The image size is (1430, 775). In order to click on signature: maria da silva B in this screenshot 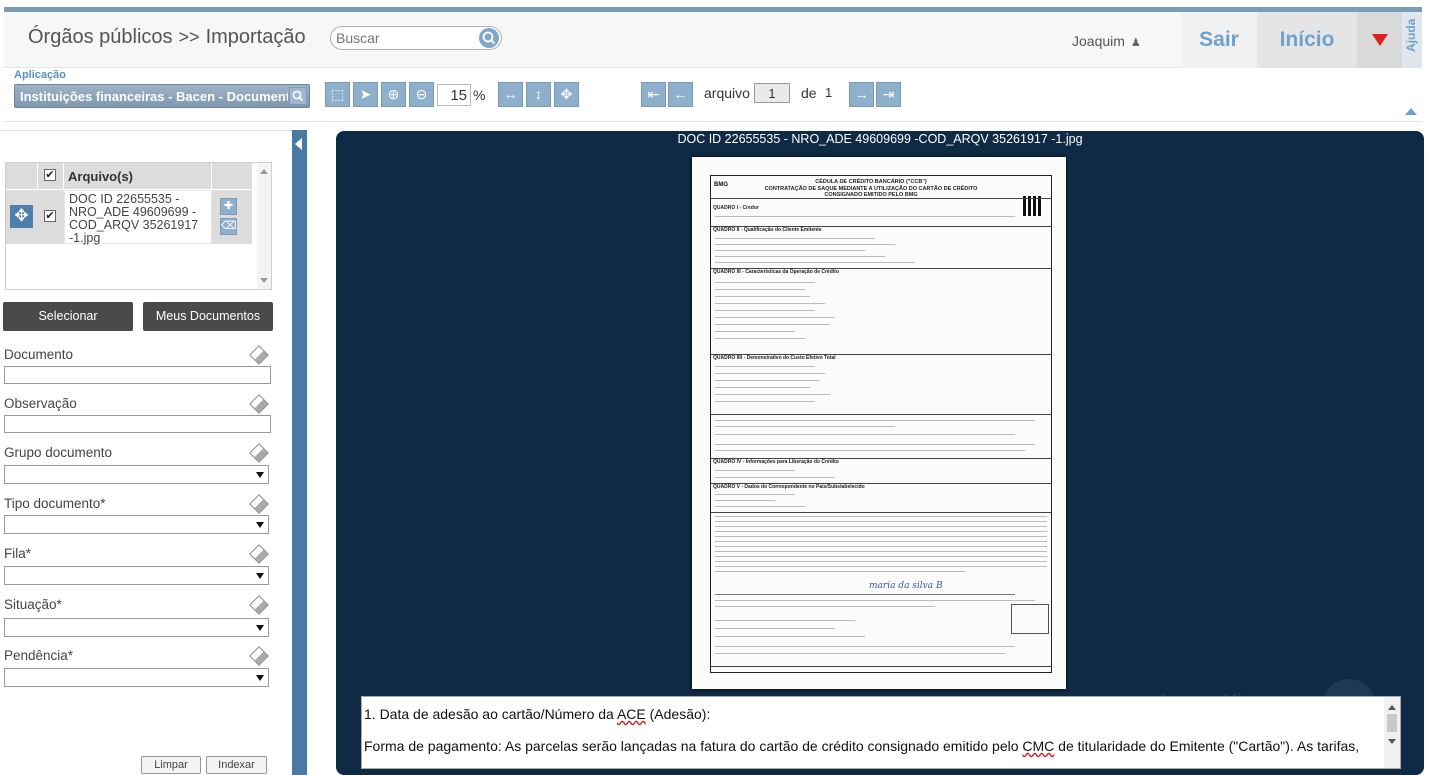, I will do `click(906, 586)`.